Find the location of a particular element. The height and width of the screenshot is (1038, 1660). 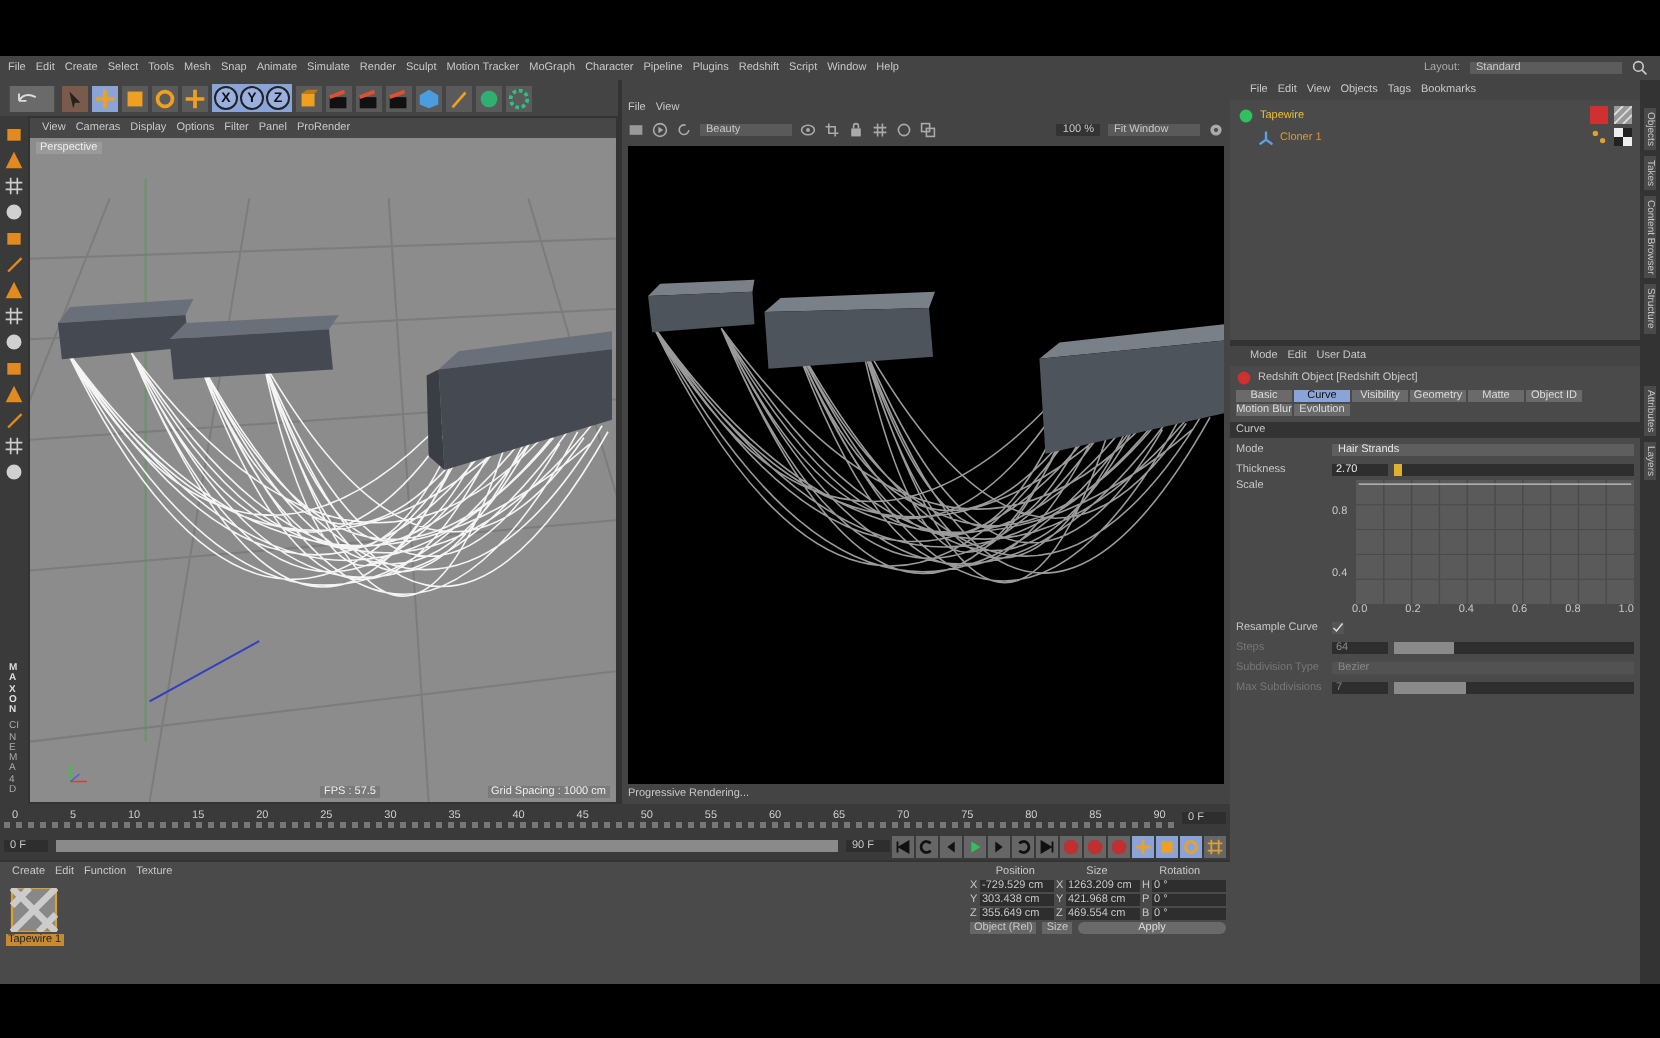

step-back-icon is located at coordinates (951, 846).